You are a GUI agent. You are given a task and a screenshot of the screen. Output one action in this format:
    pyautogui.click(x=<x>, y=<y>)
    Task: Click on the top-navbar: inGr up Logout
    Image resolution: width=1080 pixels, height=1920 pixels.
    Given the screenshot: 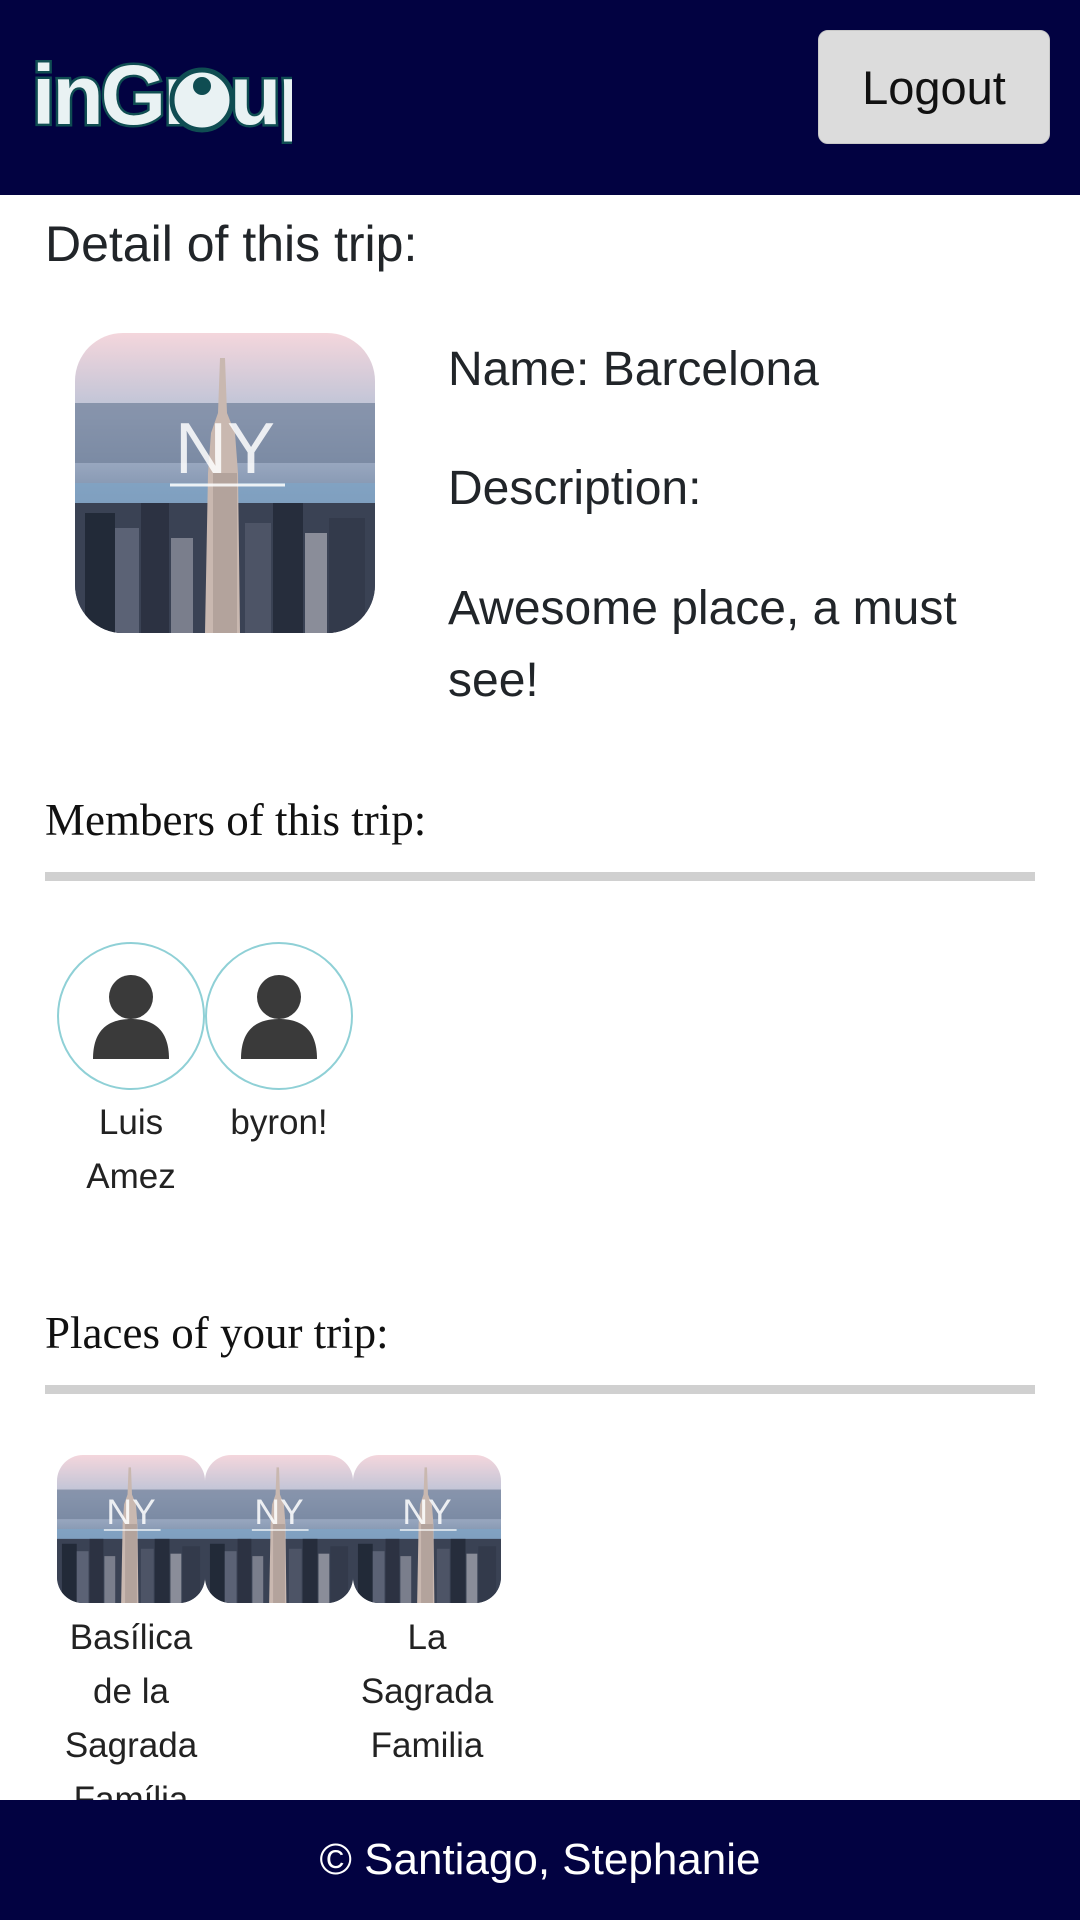 What is the action you would take?
    pyautogui.click(x=540, y=97)
    